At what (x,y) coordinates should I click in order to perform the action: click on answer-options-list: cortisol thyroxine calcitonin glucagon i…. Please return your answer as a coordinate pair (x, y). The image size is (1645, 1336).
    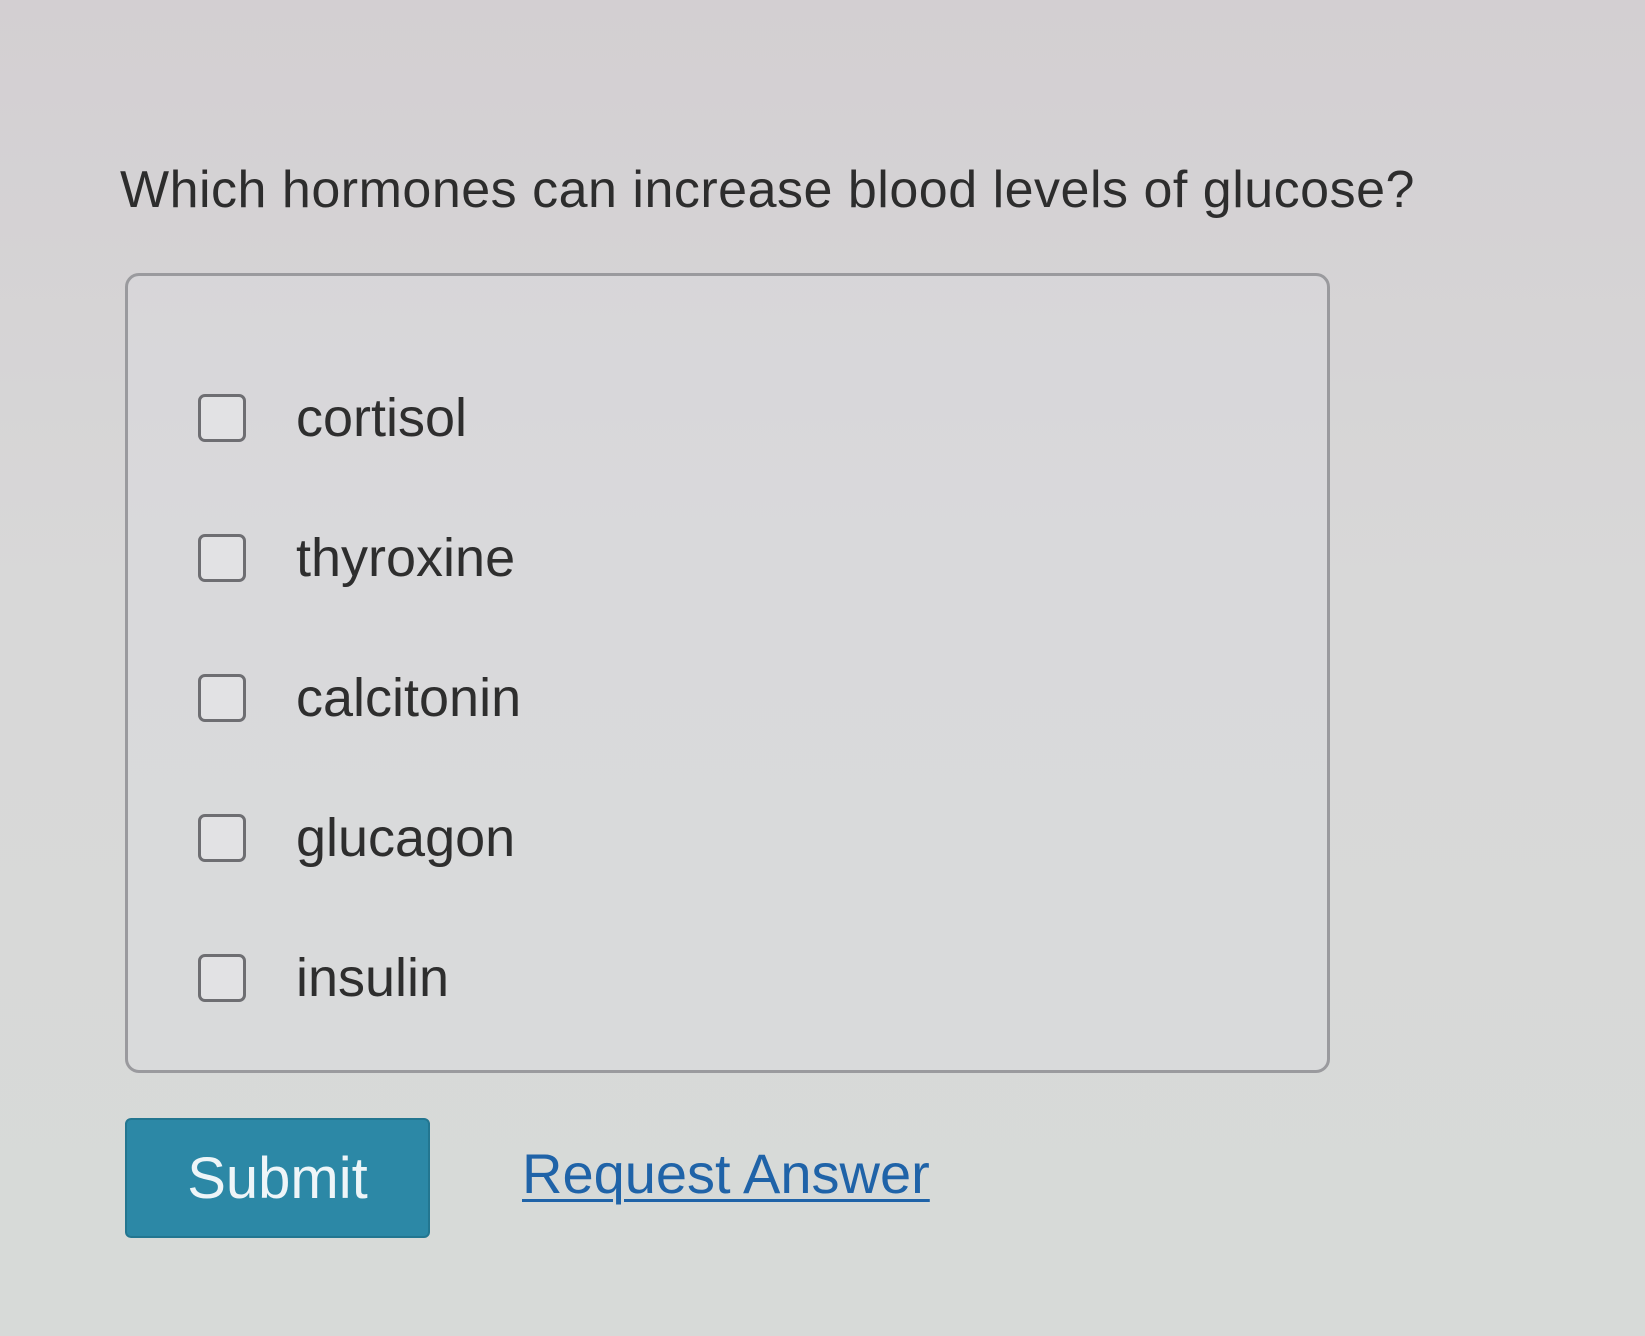
    Looking at the image, I should click on (359, 698).